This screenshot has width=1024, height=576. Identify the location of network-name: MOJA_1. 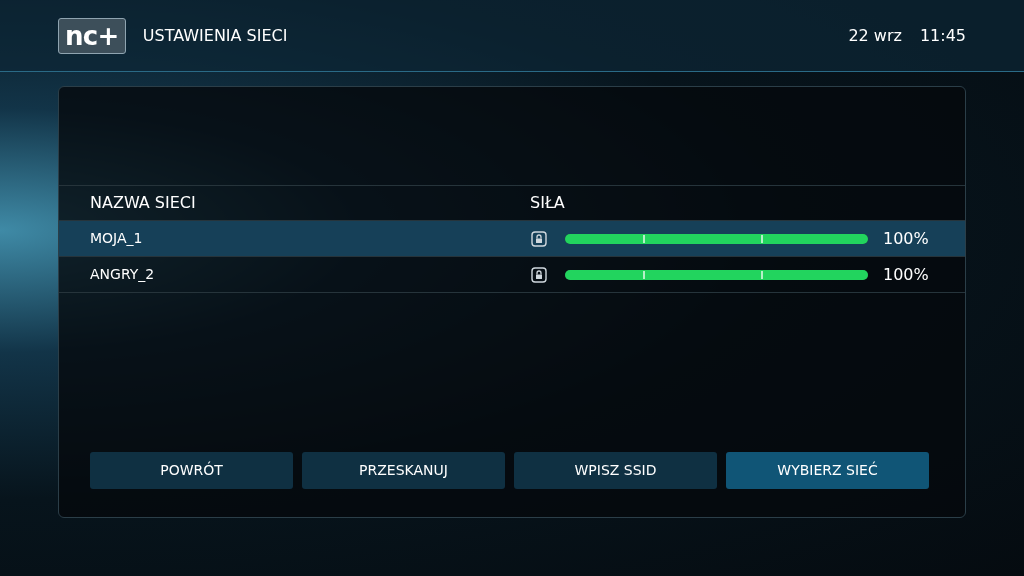
(117, 238).